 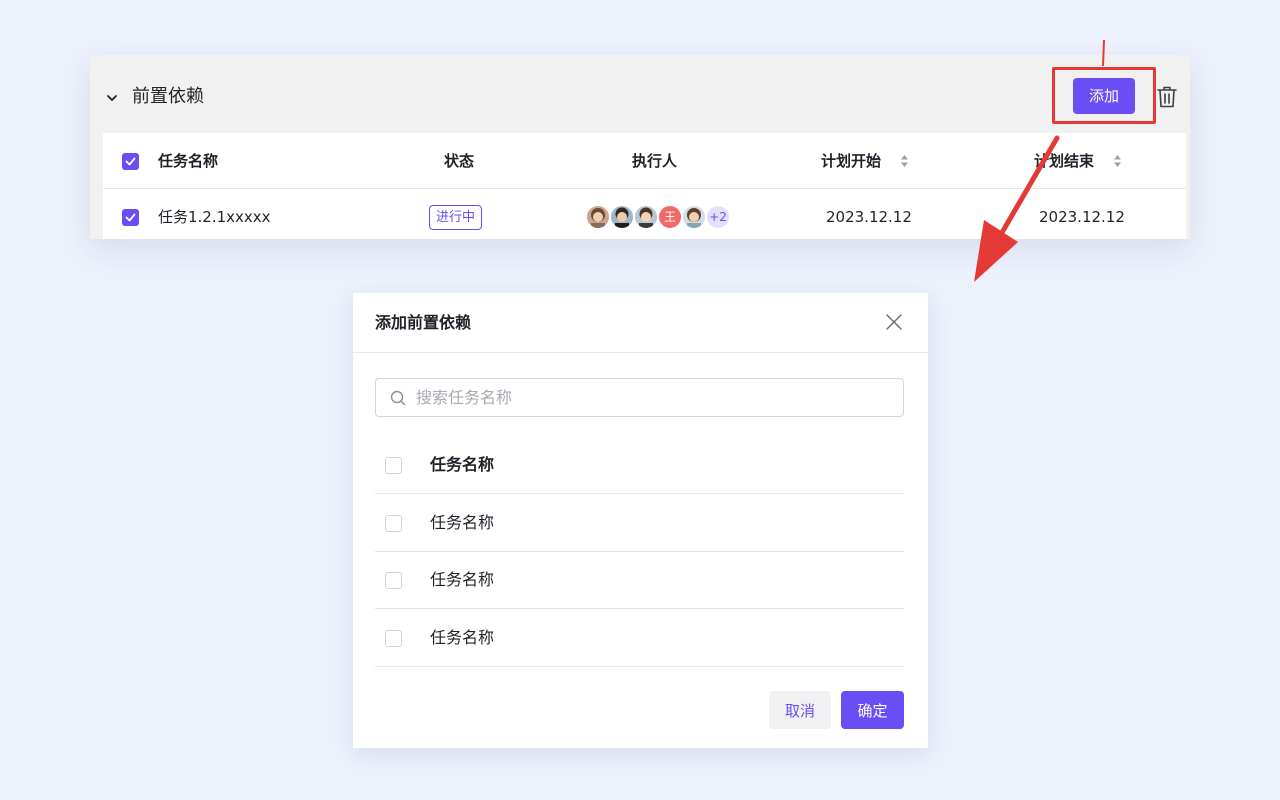 I want to click on list-header: 任务名称, so click(x=639, y=465).